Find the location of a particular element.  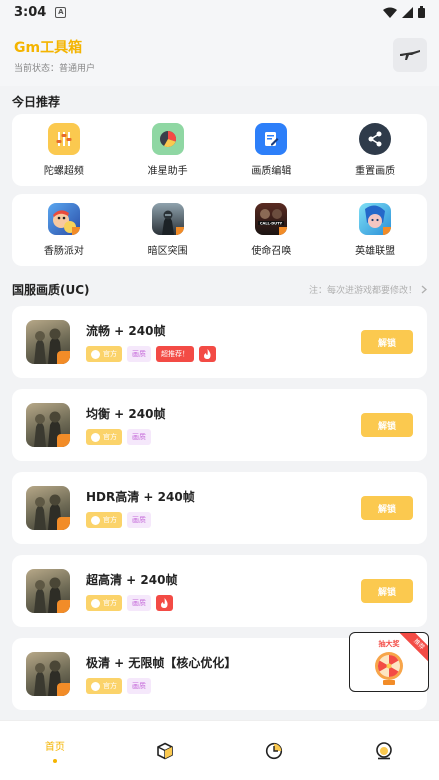

note-text: 注：每次进游戏都要修改！ is located at coordinates (362, 290).